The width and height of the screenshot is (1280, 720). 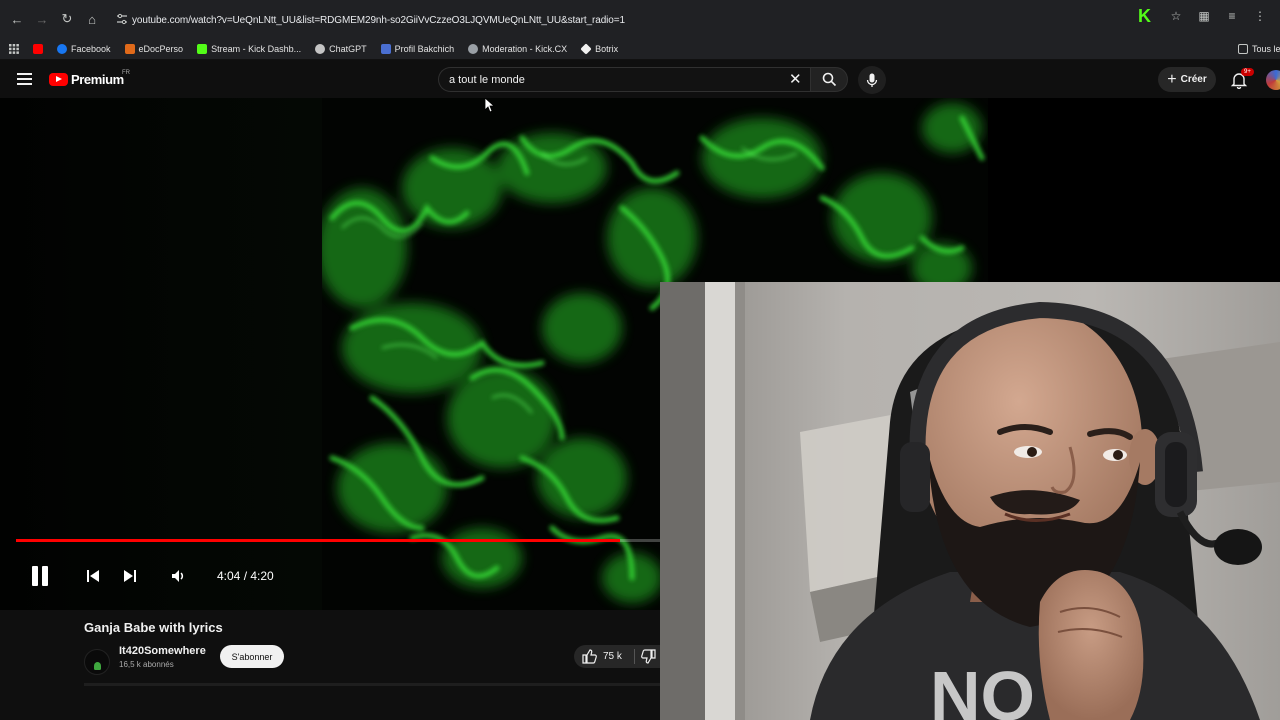 I want to click on kick-extension-icon: K, so click(x=1147, y=16).